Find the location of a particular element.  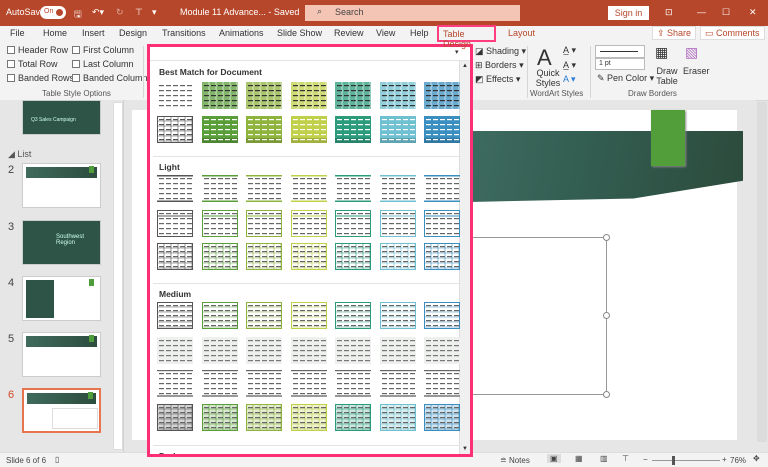

checkbox-banded-columns: Banded Columns is located at coordinates (112, 78).